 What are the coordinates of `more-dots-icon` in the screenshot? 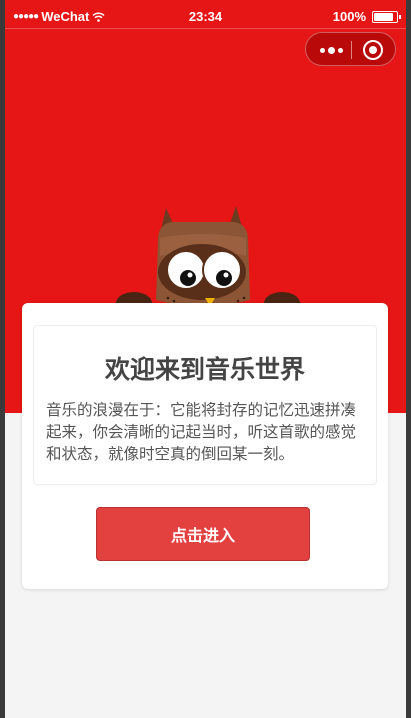 It's located at (331, 50).